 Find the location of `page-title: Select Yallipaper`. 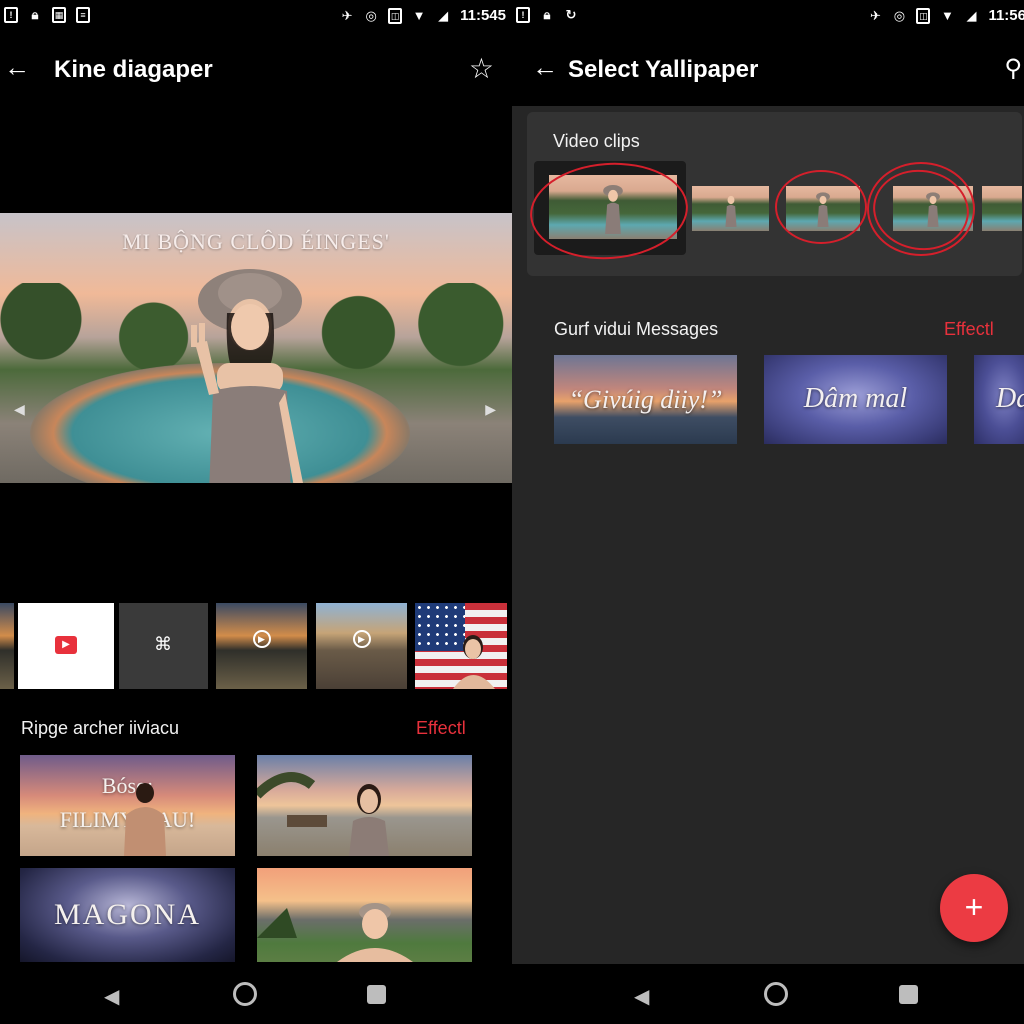

page-title: Select Yallipaper is located at coordinates (663, 69).